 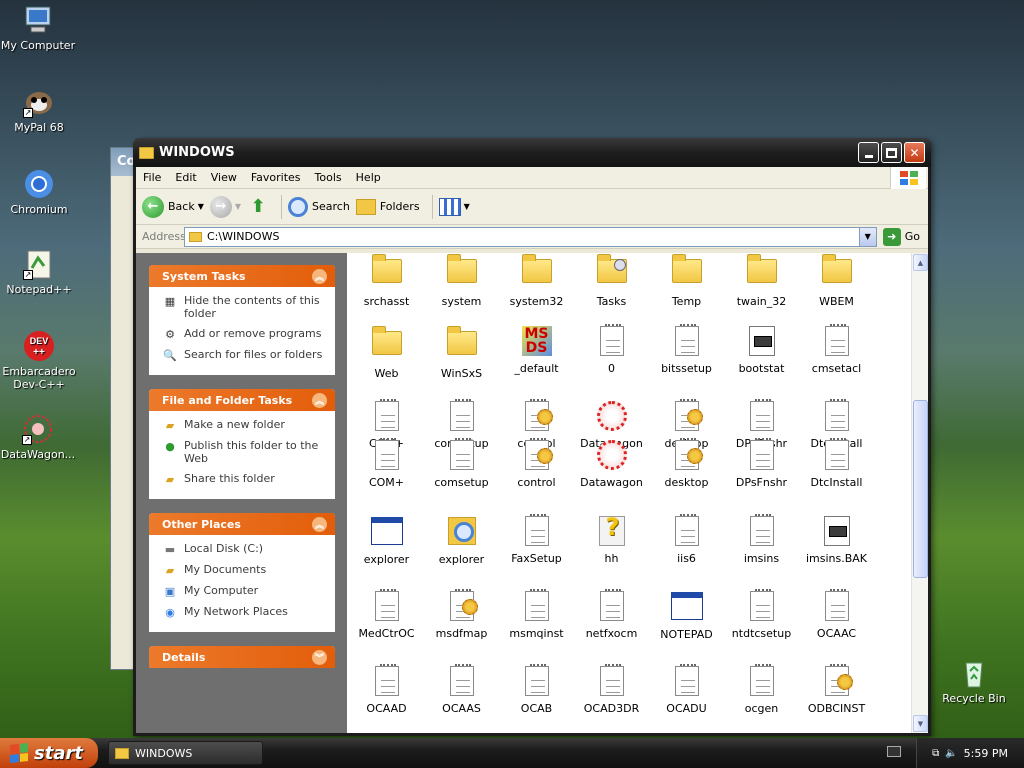 What do you see at coordinates (761, 689) in the screenshot?
I see `file-item: ocgen` at bounding box center [761, 689].